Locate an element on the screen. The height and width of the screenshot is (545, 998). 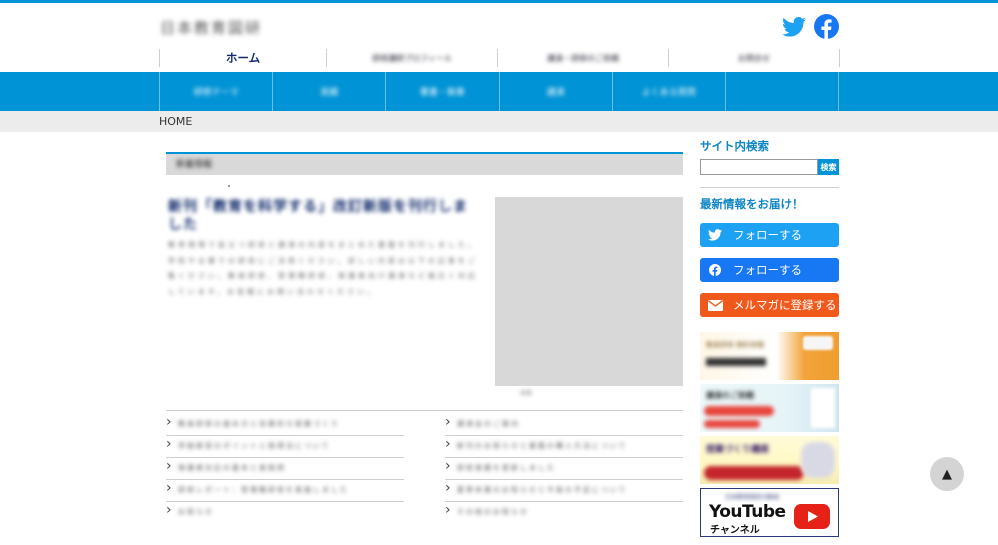
list-item-text: その他のお知らせ is located at coordinates (493, 512).